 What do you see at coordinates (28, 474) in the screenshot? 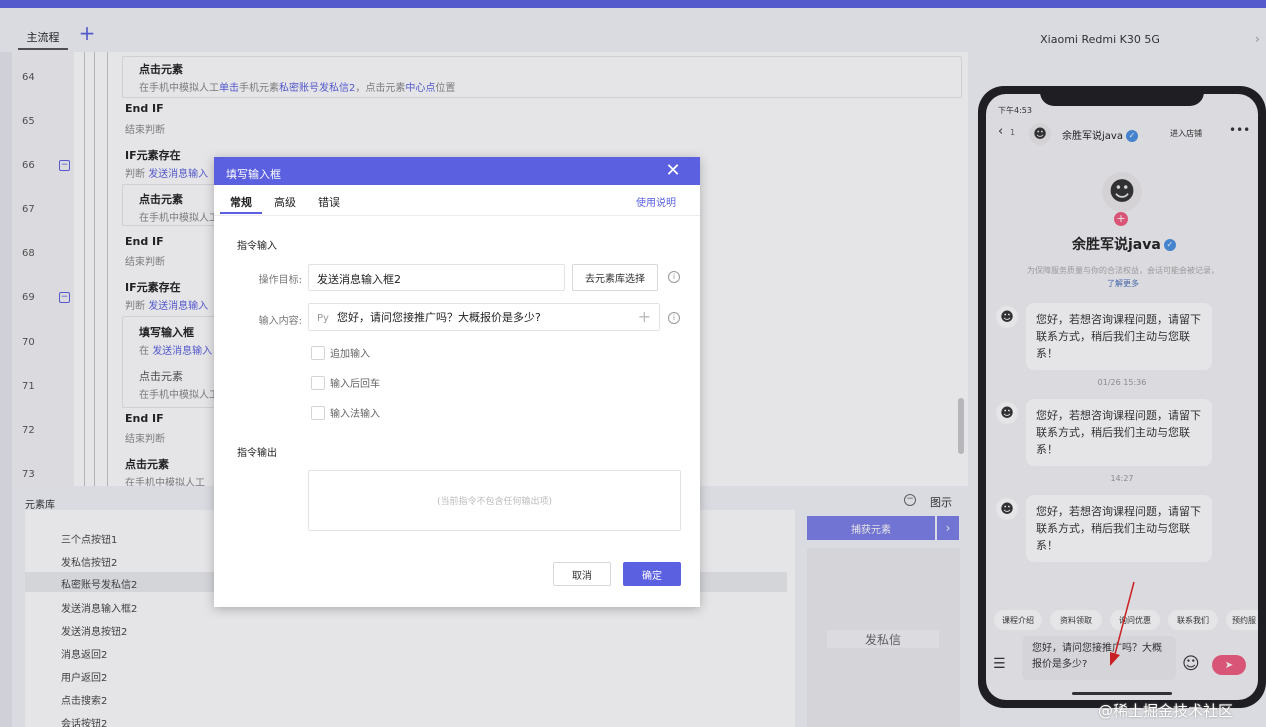
I see `line-number: 73` at bounding box center [28, 474].